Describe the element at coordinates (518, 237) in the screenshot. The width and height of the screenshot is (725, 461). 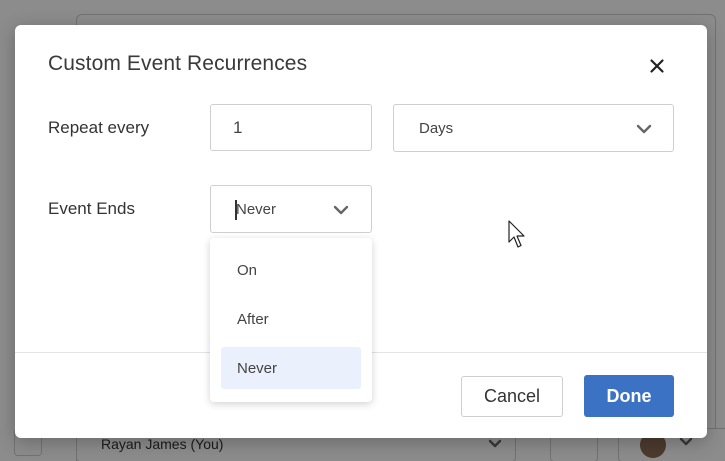
I see `mouse-pointer-icon` at that location.